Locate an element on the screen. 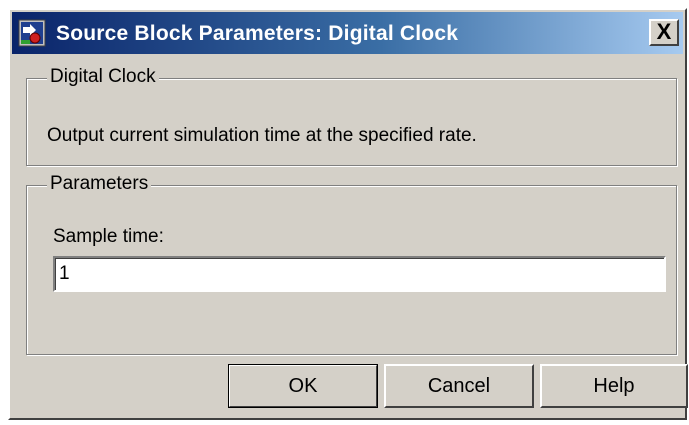 The width and height of the screenshot is (689, 425). cancel-button-label: Cancel is located at coordinates (459, 385).